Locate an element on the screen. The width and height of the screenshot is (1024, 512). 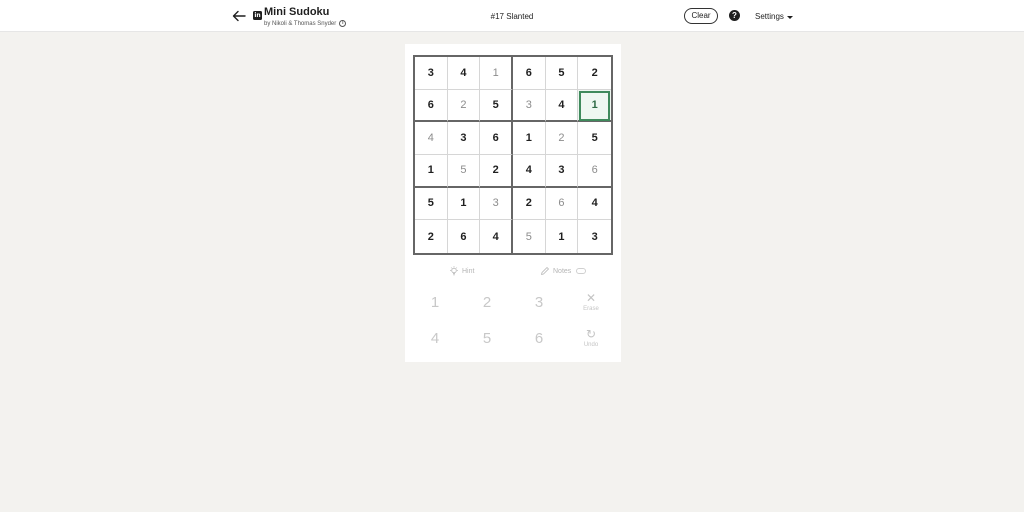
help-icon: ? is located at coordinates (734, 15).